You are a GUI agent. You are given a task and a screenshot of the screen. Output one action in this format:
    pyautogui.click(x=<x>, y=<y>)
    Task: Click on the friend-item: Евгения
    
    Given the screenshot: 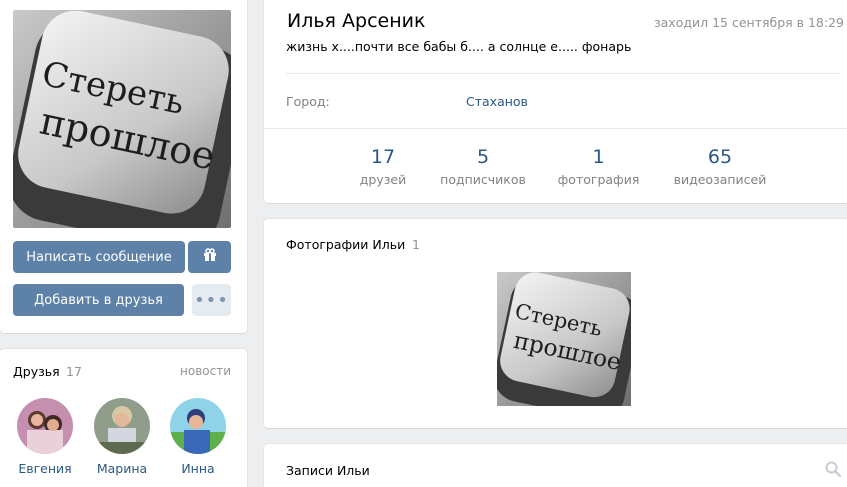 What is the action you would take?
    pyautogui.click(x=45, y=437)
    